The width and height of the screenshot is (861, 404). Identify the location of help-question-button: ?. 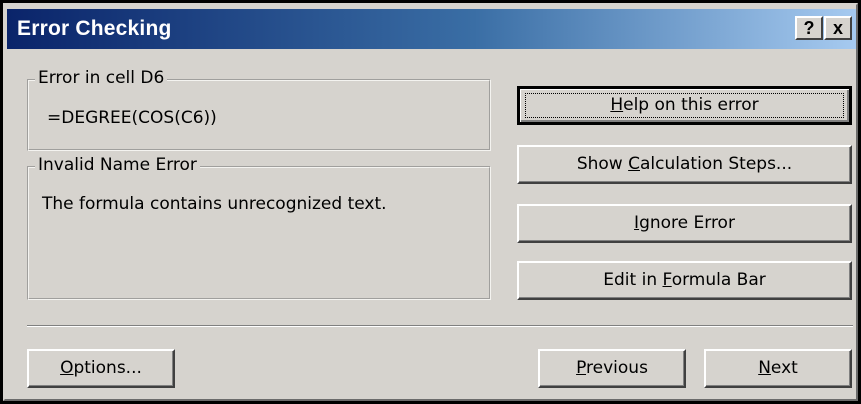
(809, 28).